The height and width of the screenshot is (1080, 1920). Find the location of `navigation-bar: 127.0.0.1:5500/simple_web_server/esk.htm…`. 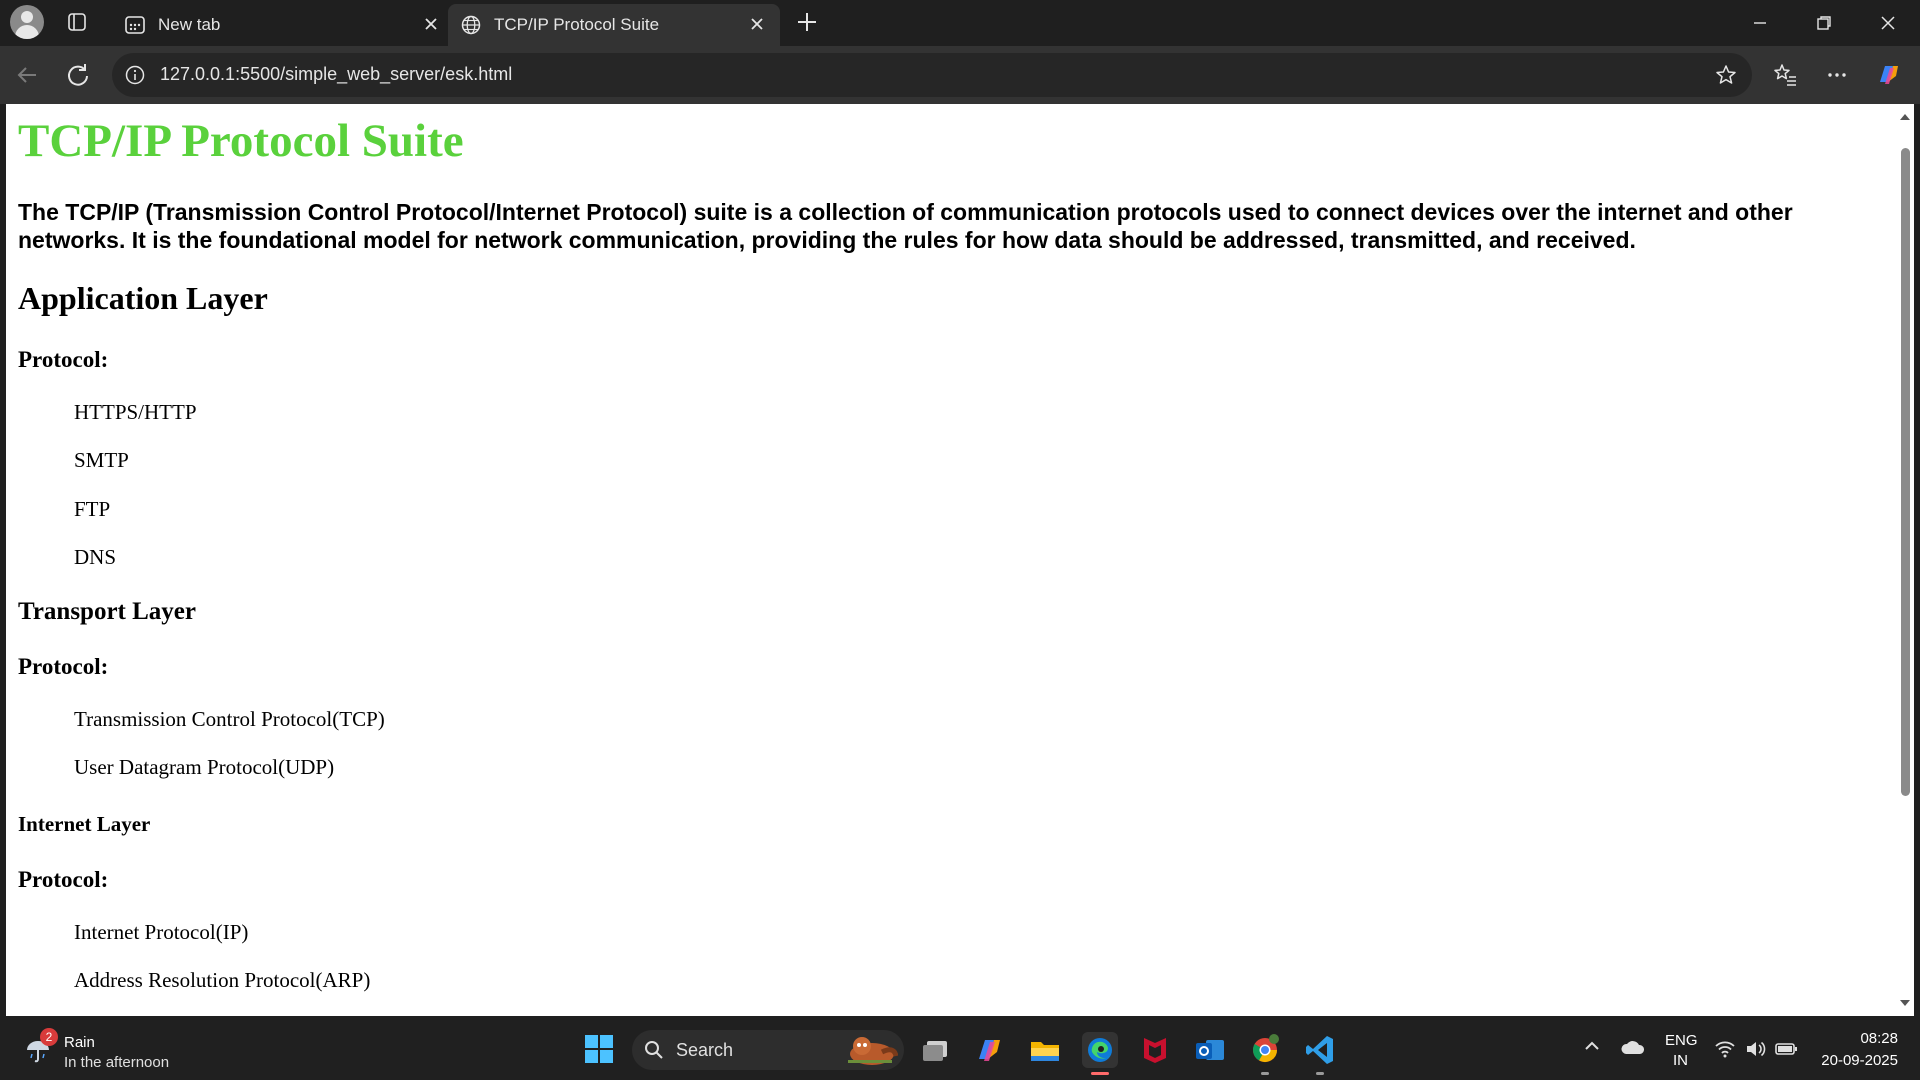

navigation-bar: 127.0.0.1:5500/simple_web_server/esk.htm… is located at coordinates (960, 75).